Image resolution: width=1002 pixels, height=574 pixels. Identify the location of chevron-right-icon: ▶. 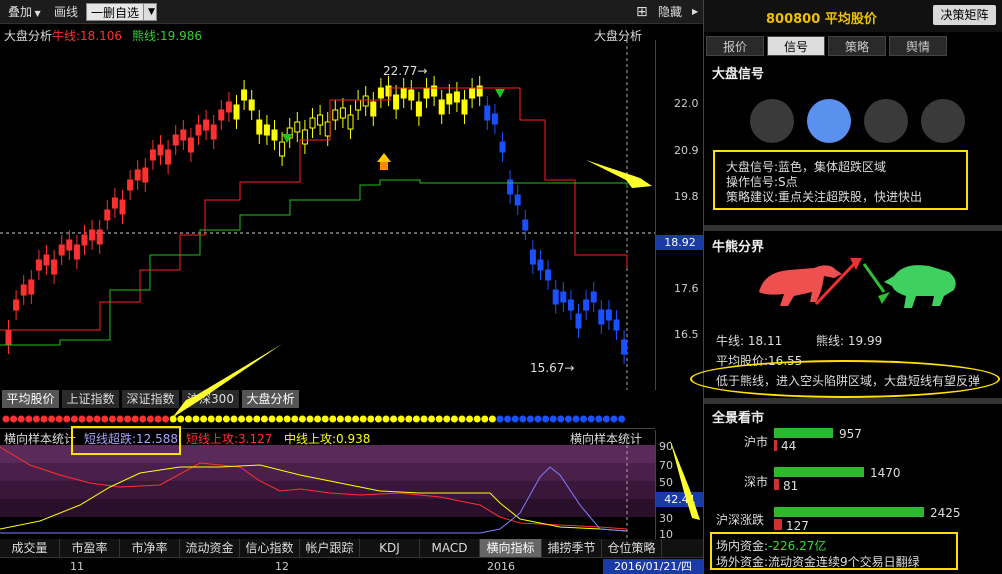
(695, 12).